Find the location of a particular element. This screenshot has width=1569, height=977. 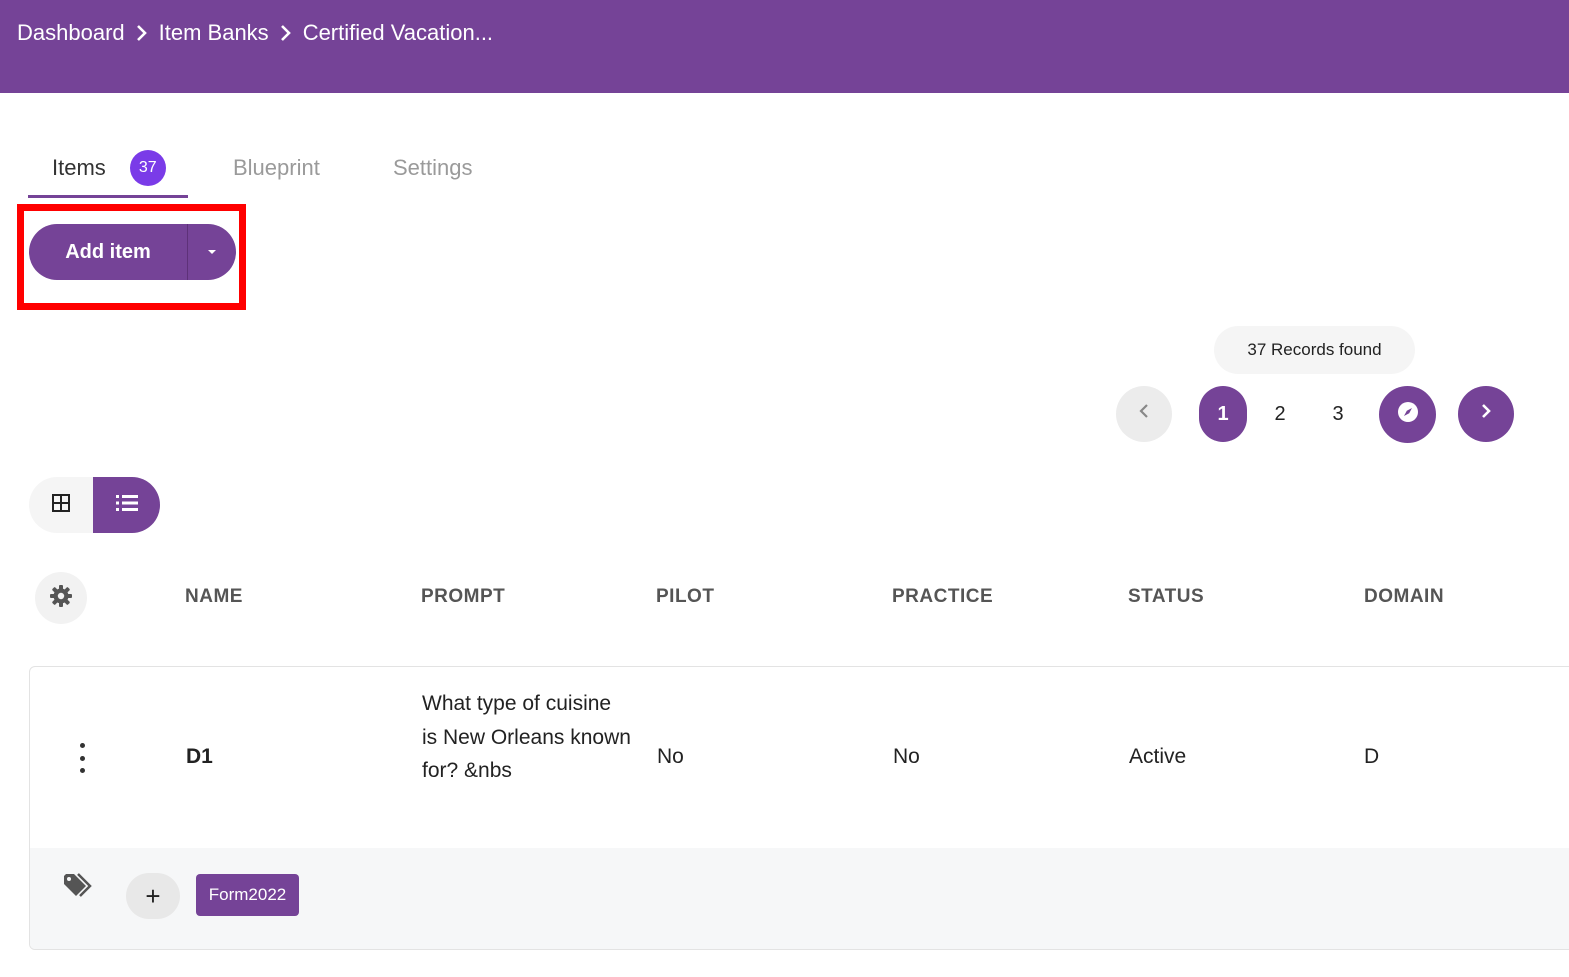

row-name: D1 is located at coordinates (199, 756).